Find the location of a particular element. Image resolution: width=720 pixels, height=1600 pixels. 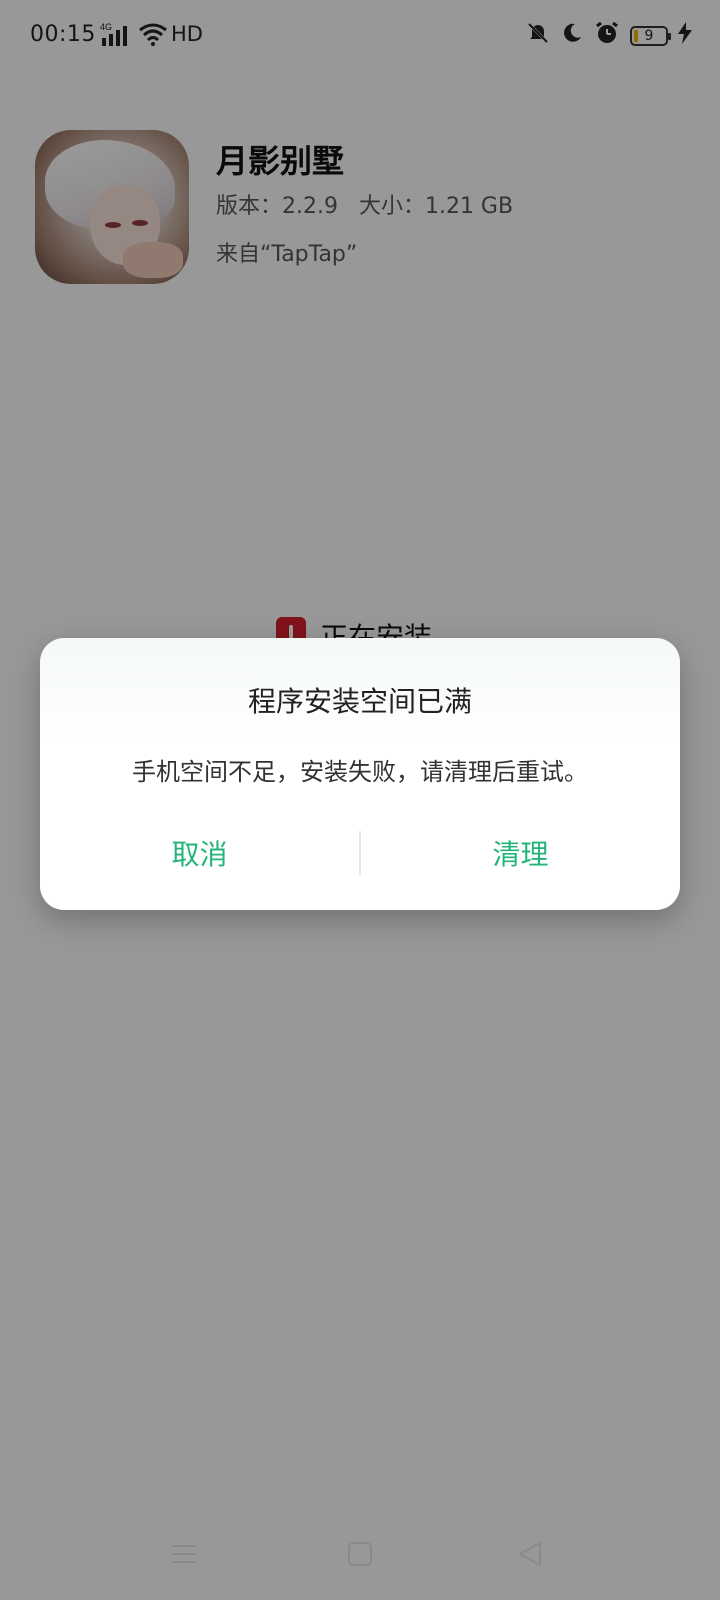

dialog-title: 程序安装空间已满 is located at coordinates (359, 701).